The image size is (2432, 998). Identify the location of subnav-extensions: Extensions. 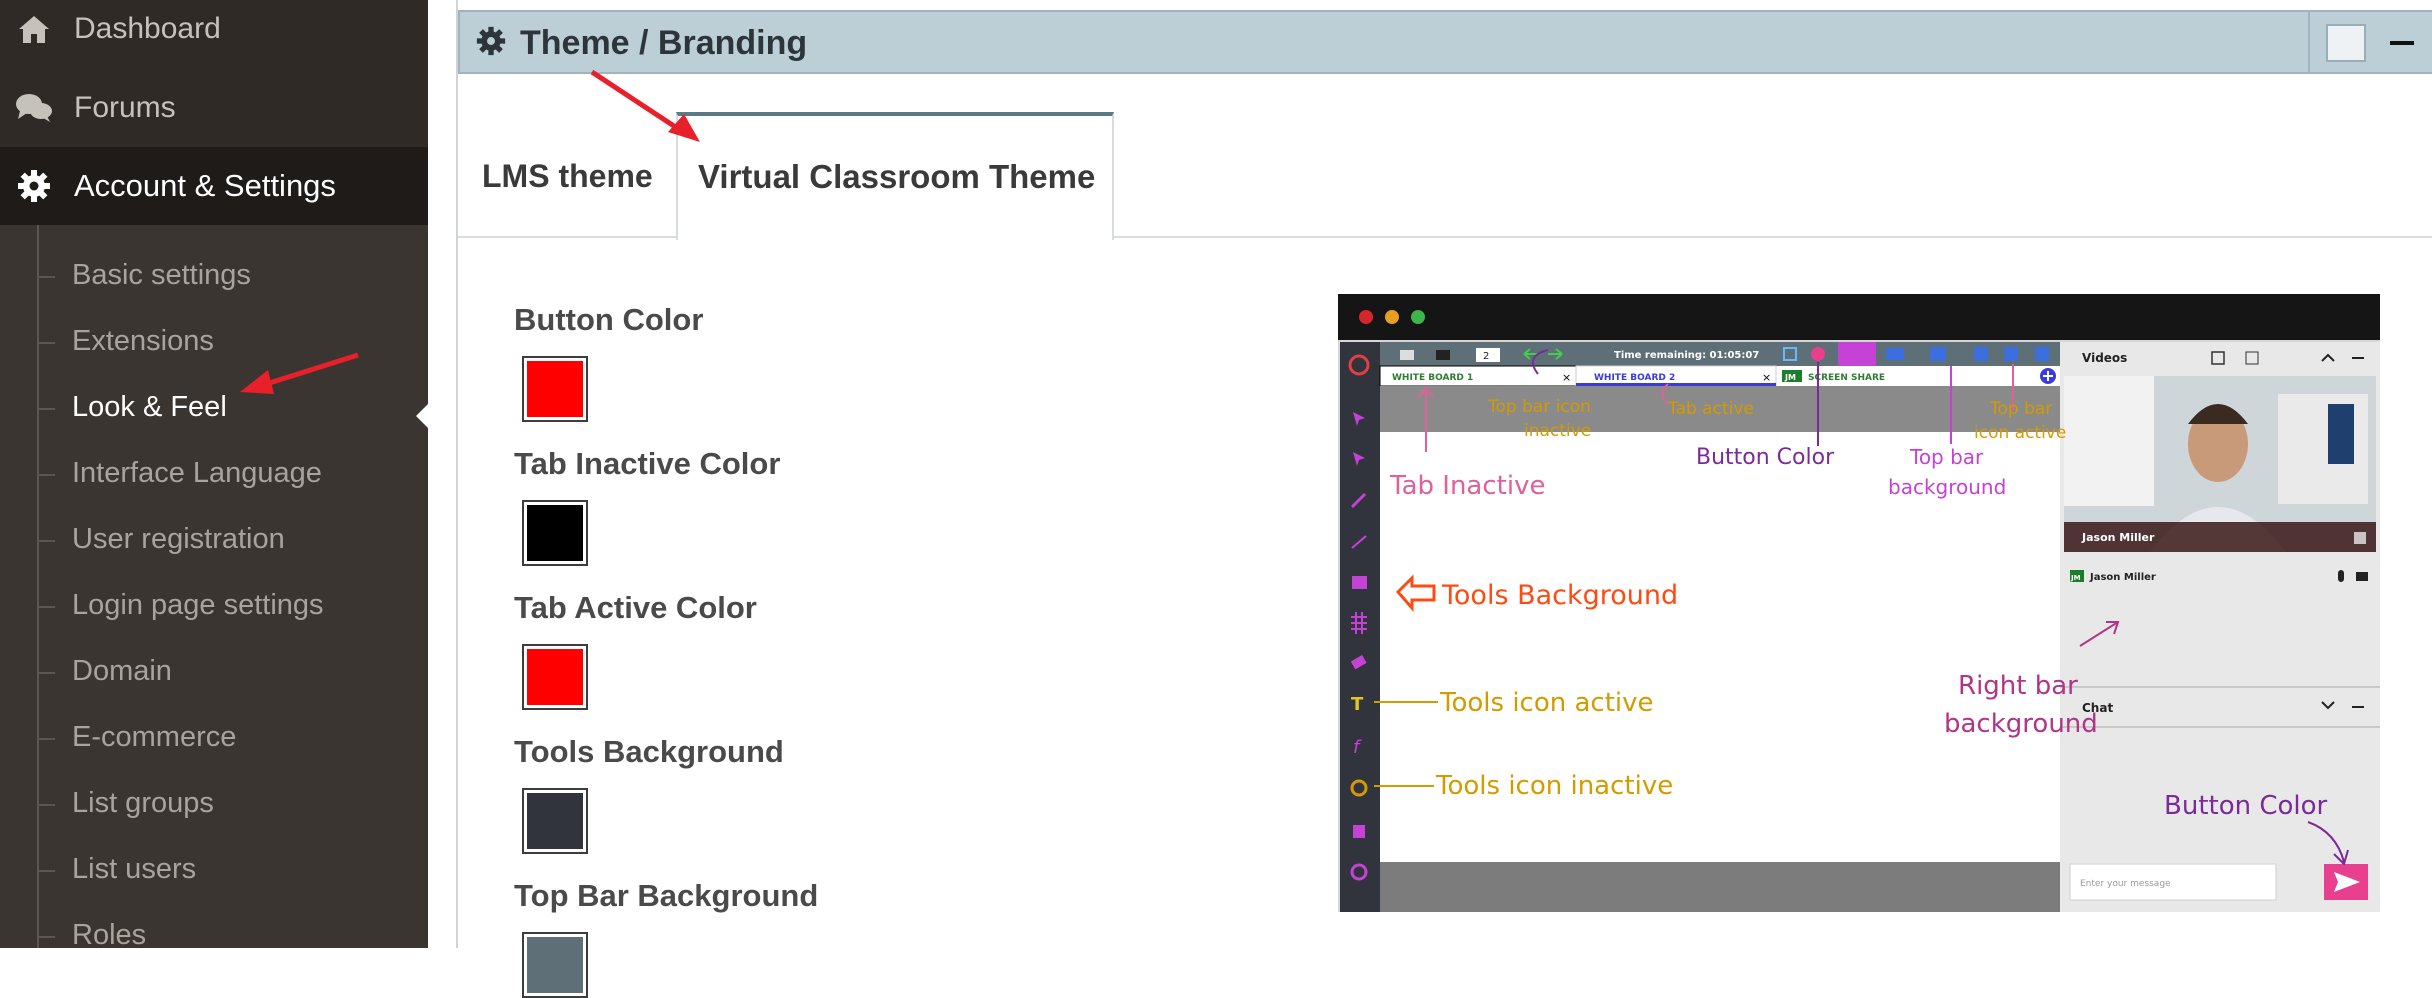
(214, 343).